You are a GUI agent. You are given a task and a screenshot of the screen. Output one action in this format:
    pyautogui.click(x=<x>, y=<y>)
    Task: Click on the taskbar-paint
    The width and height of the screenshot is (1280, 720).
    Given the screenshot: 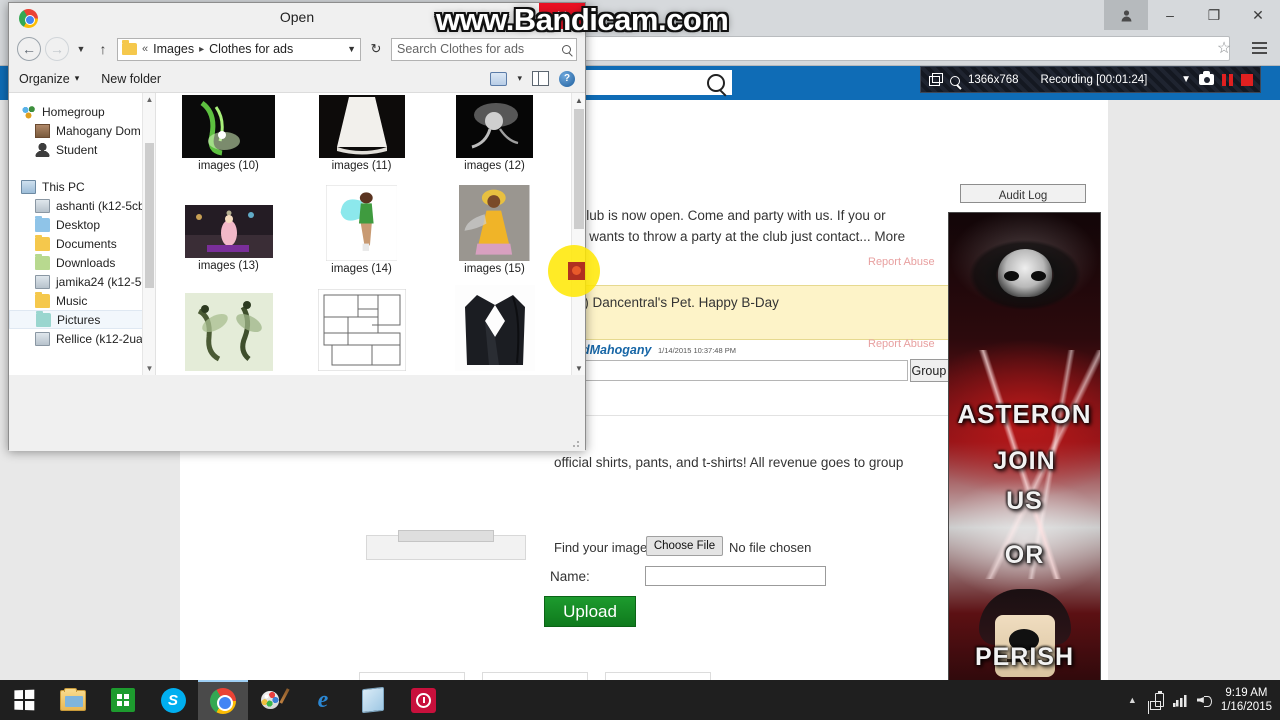 What is the action you would take?
    pyautogui.click(x=273, y=700)
    